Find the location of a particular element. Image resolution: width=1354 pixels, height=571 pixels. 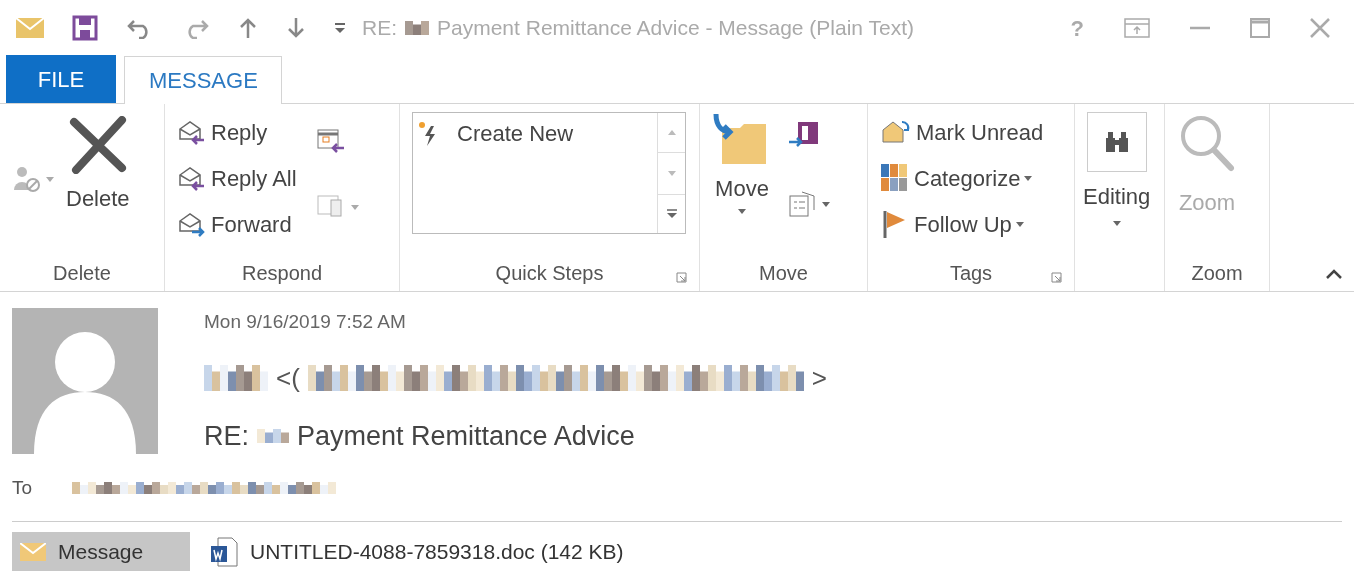

to-label: To is located at coordinates (22, 488).